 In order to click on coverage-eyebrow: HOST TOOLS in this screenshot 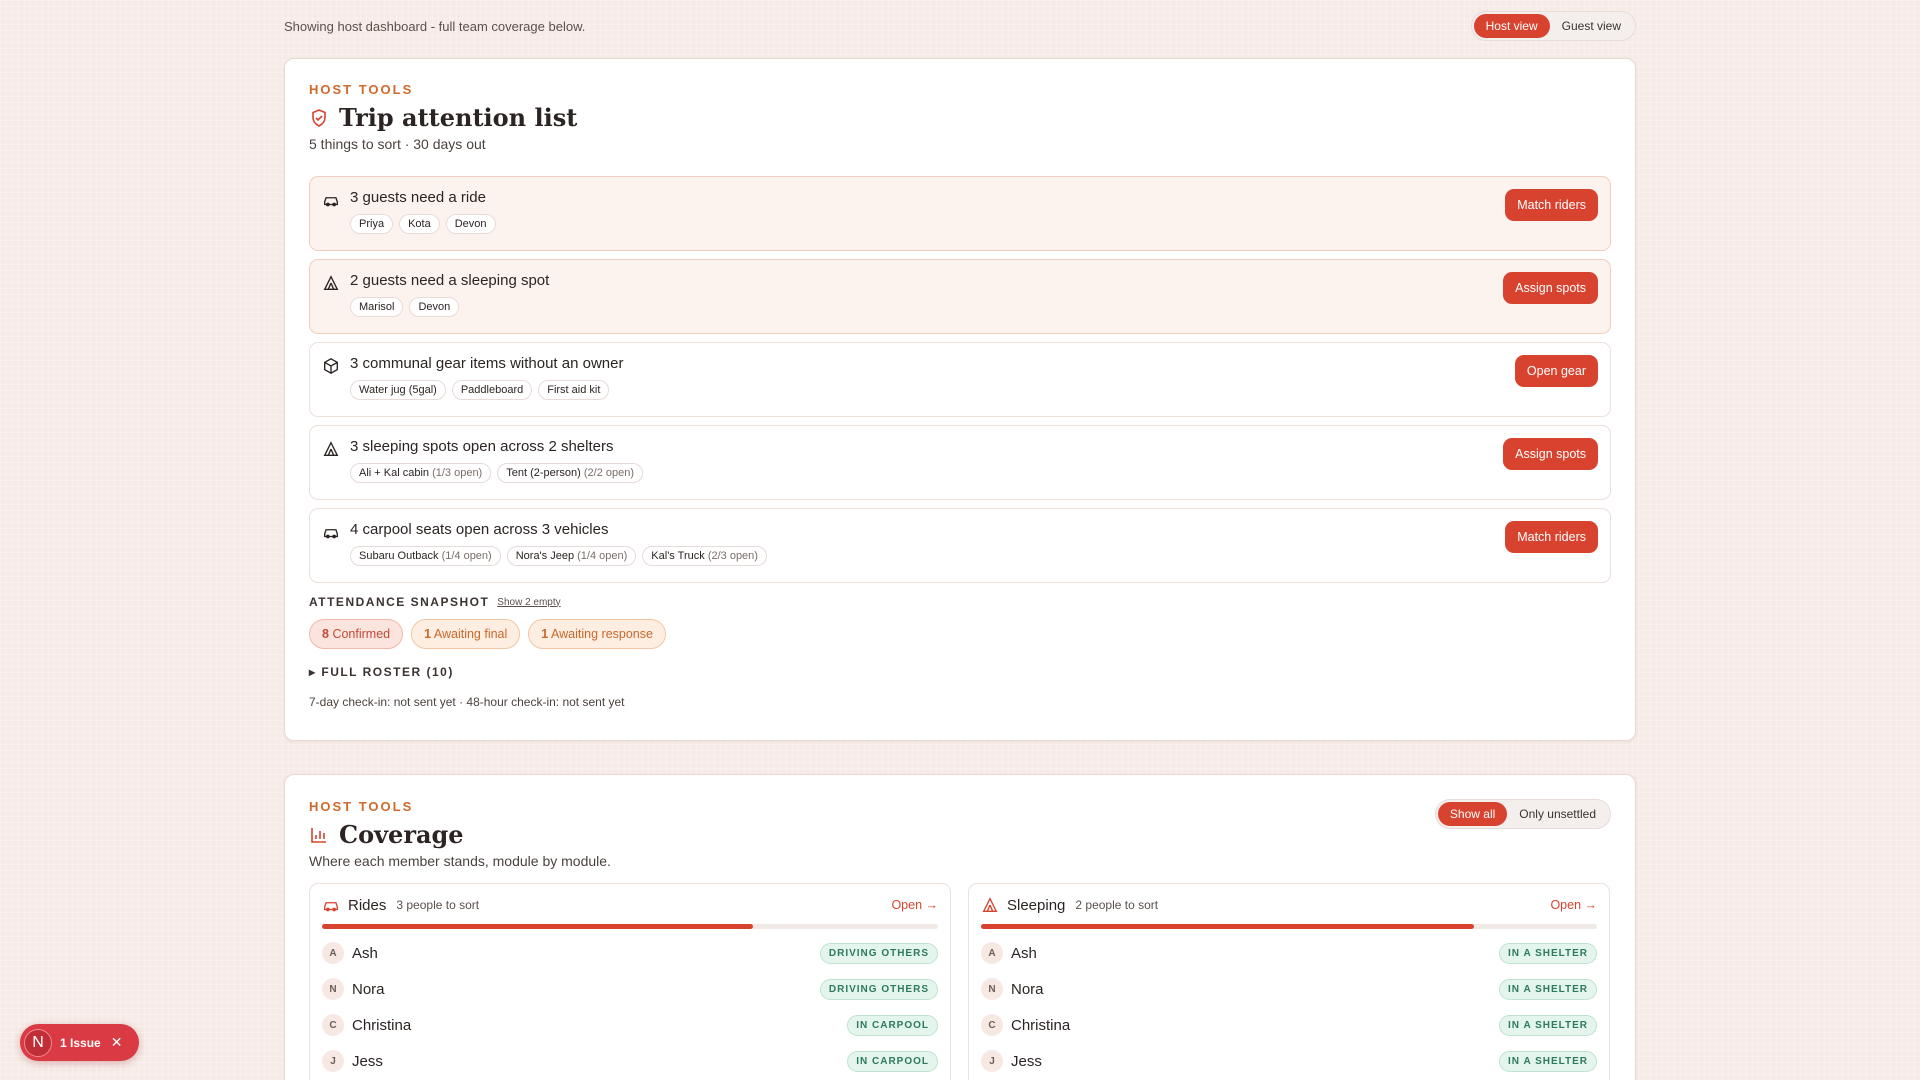, I will do `click(361, 806)`.